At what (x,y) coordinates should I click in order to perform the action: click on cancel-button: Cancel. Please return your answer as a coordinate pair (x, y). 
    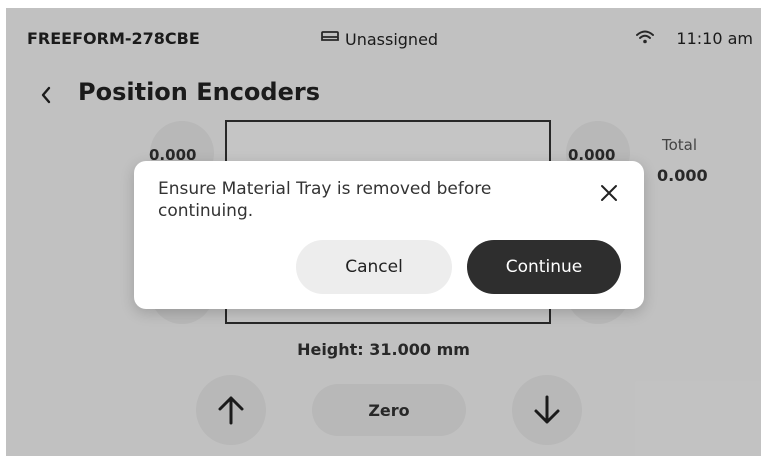
    Looking at the image, I should click on (374, 267).